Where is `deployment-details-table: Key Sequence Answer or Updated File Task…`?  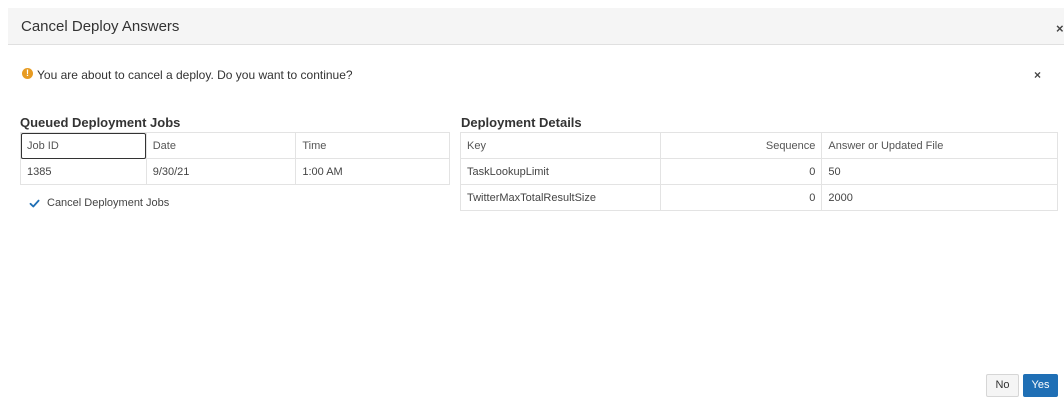
deployment-details-table: Key Sequence Answer or Updated File Task… is located at coordinates (759, 171).